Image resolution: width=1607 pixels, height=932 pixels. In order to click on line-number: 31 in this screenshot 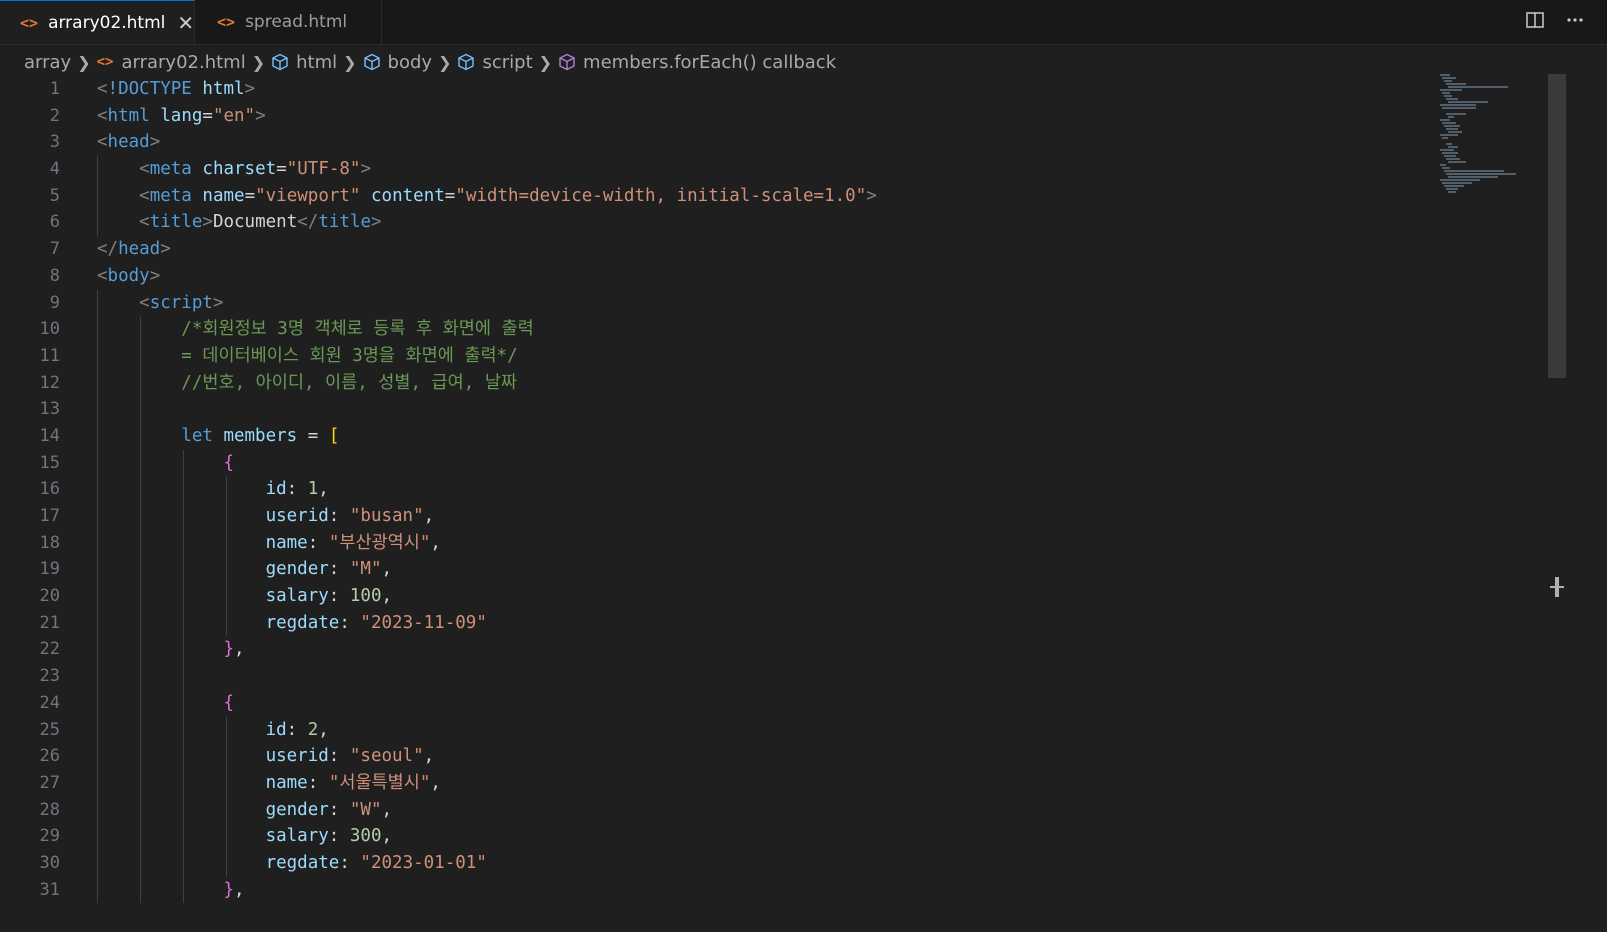, I will do `click(49, 889)`.